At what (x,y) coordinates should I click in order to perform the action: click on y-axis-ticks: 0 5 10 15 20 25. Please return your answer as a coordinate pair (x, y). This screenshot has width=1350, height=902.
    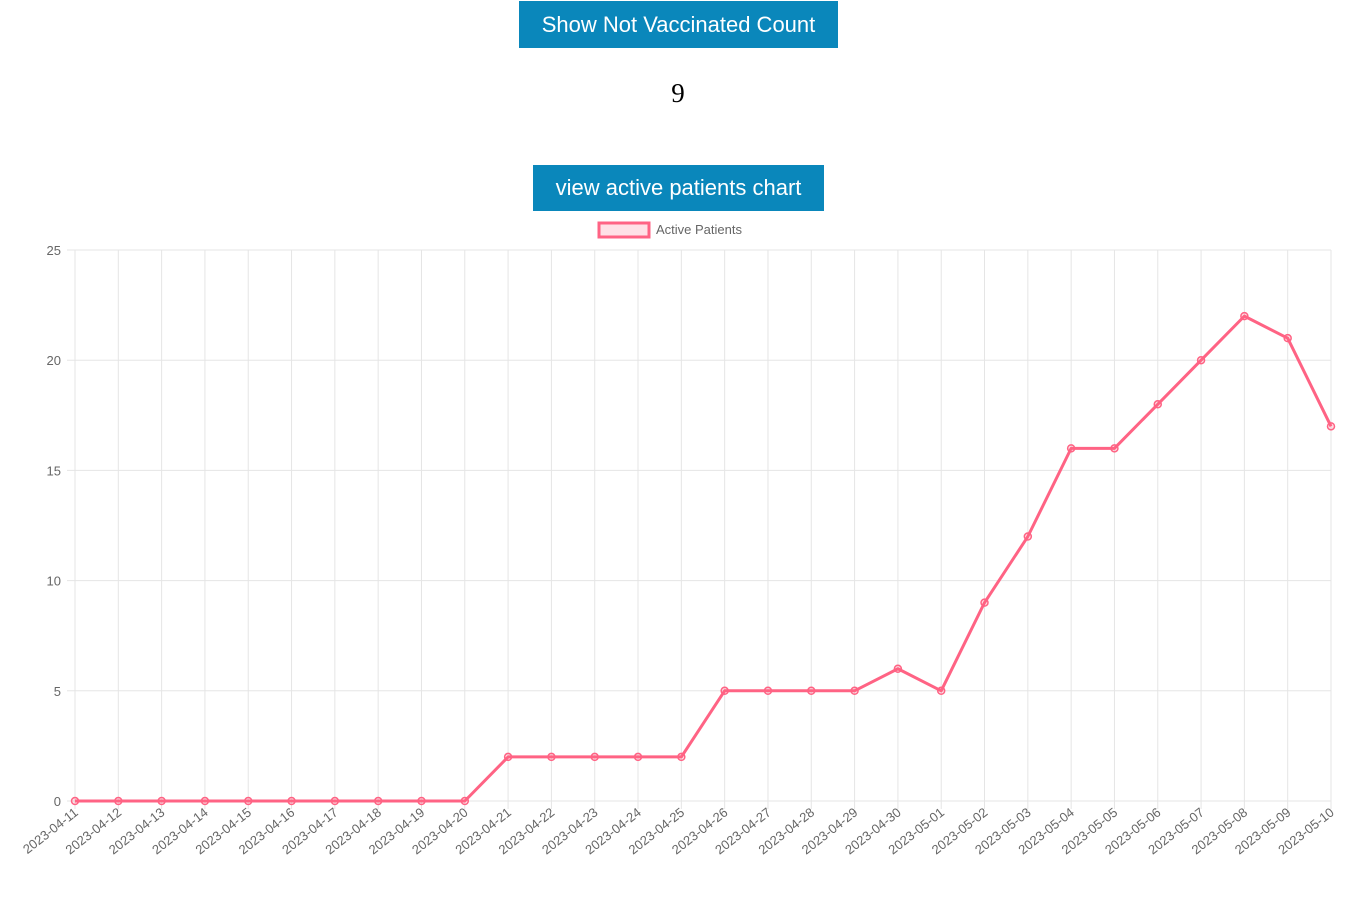
    Looking at the image, I should click on (54, 526).